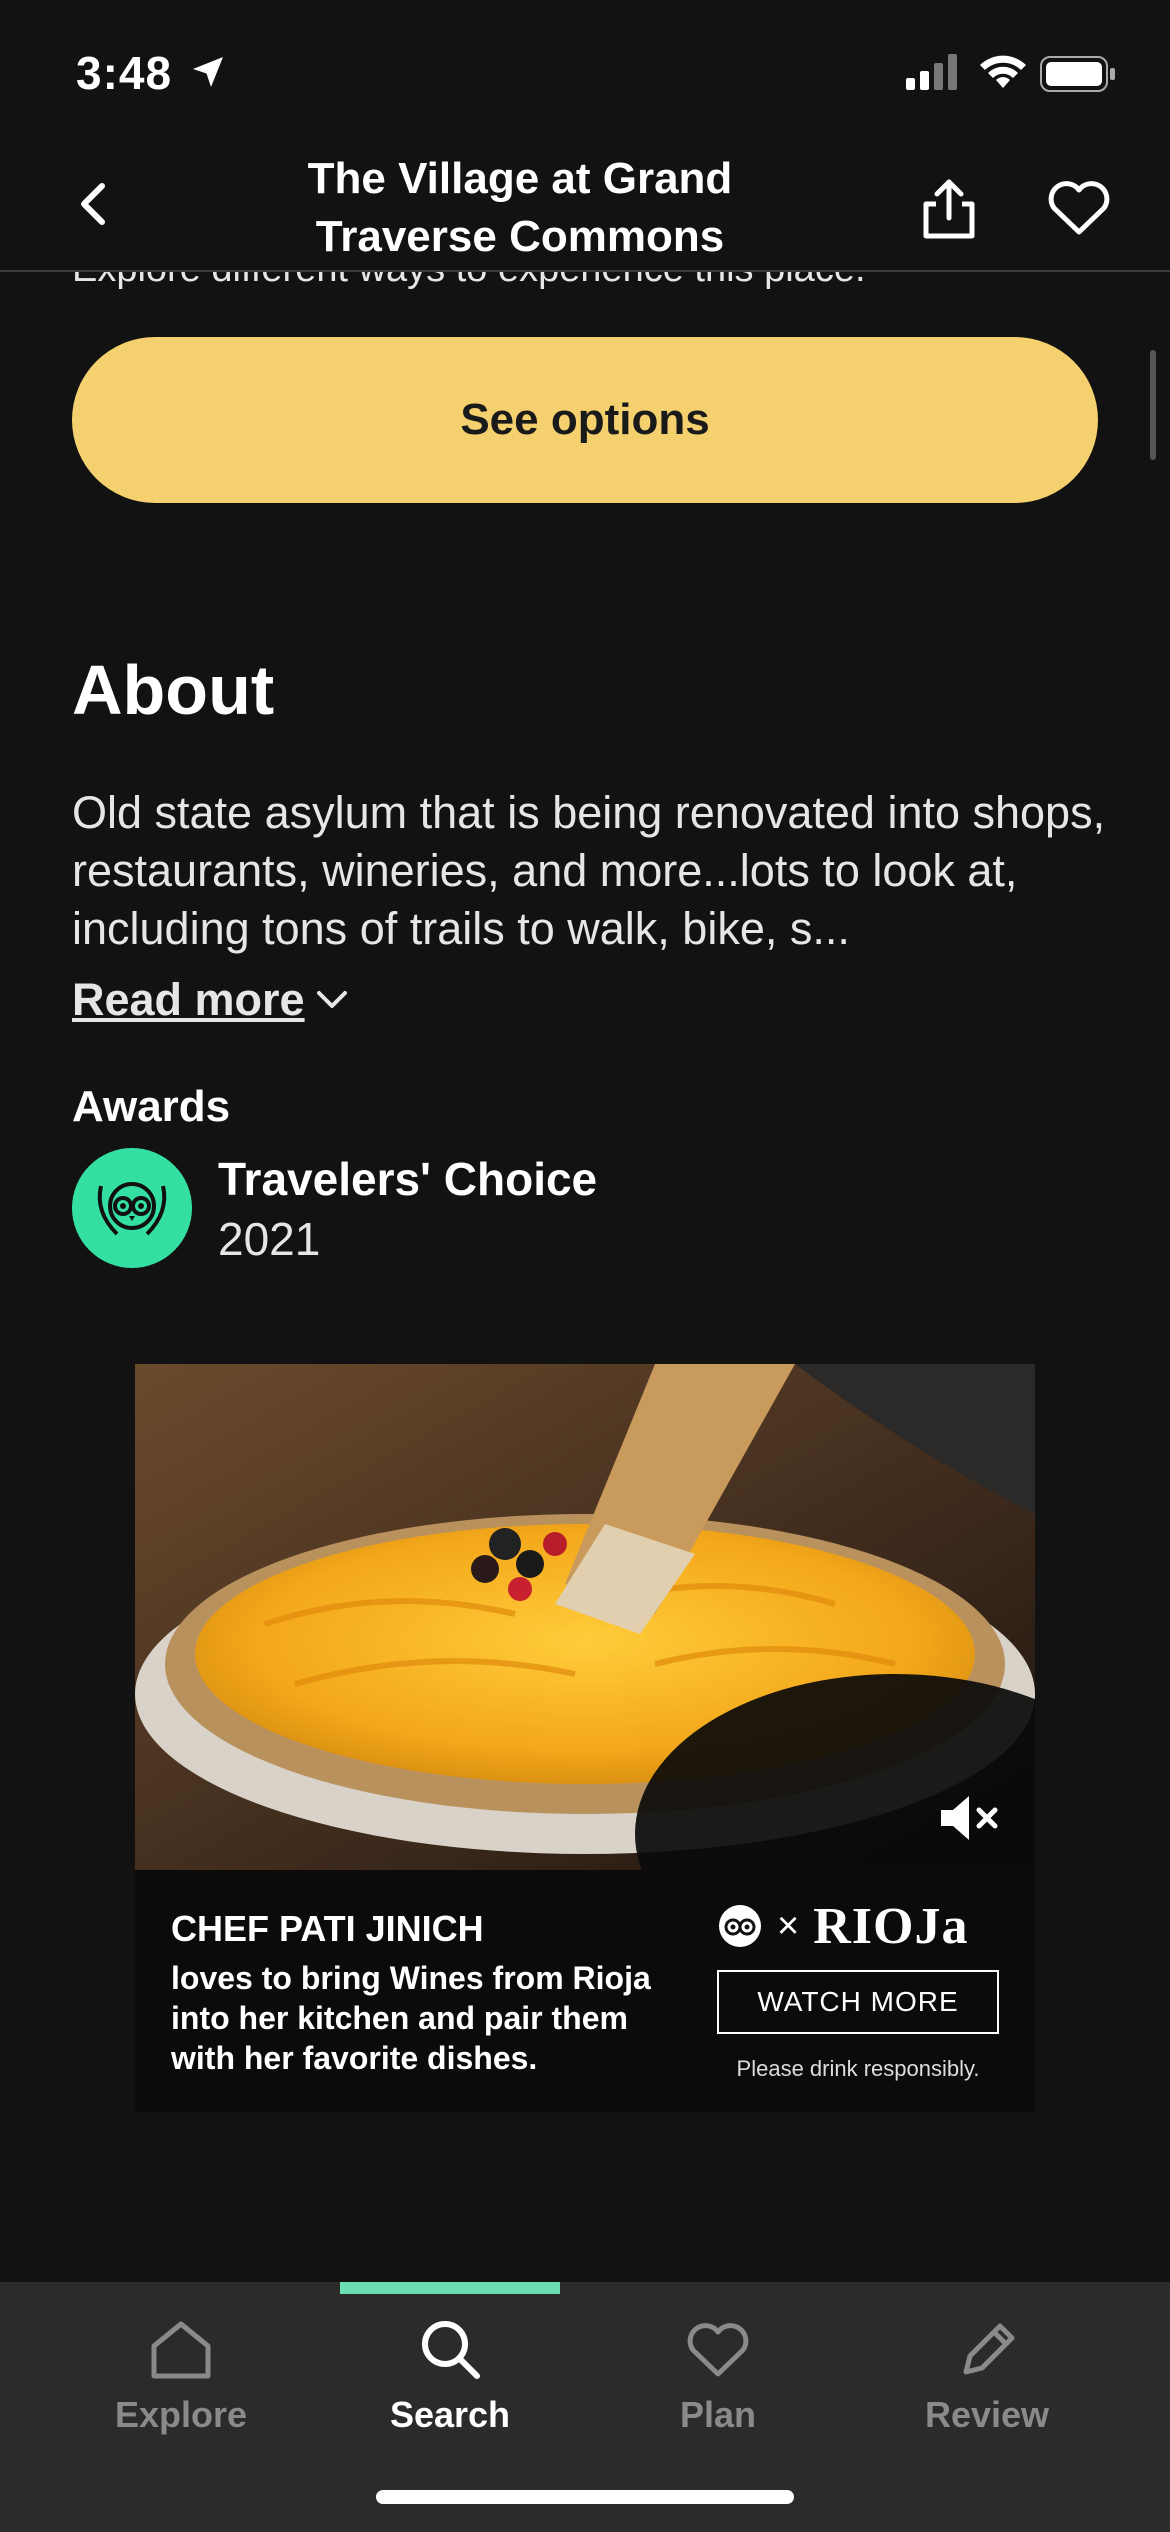  I want to click on mute-icon, so click(970, 1818).